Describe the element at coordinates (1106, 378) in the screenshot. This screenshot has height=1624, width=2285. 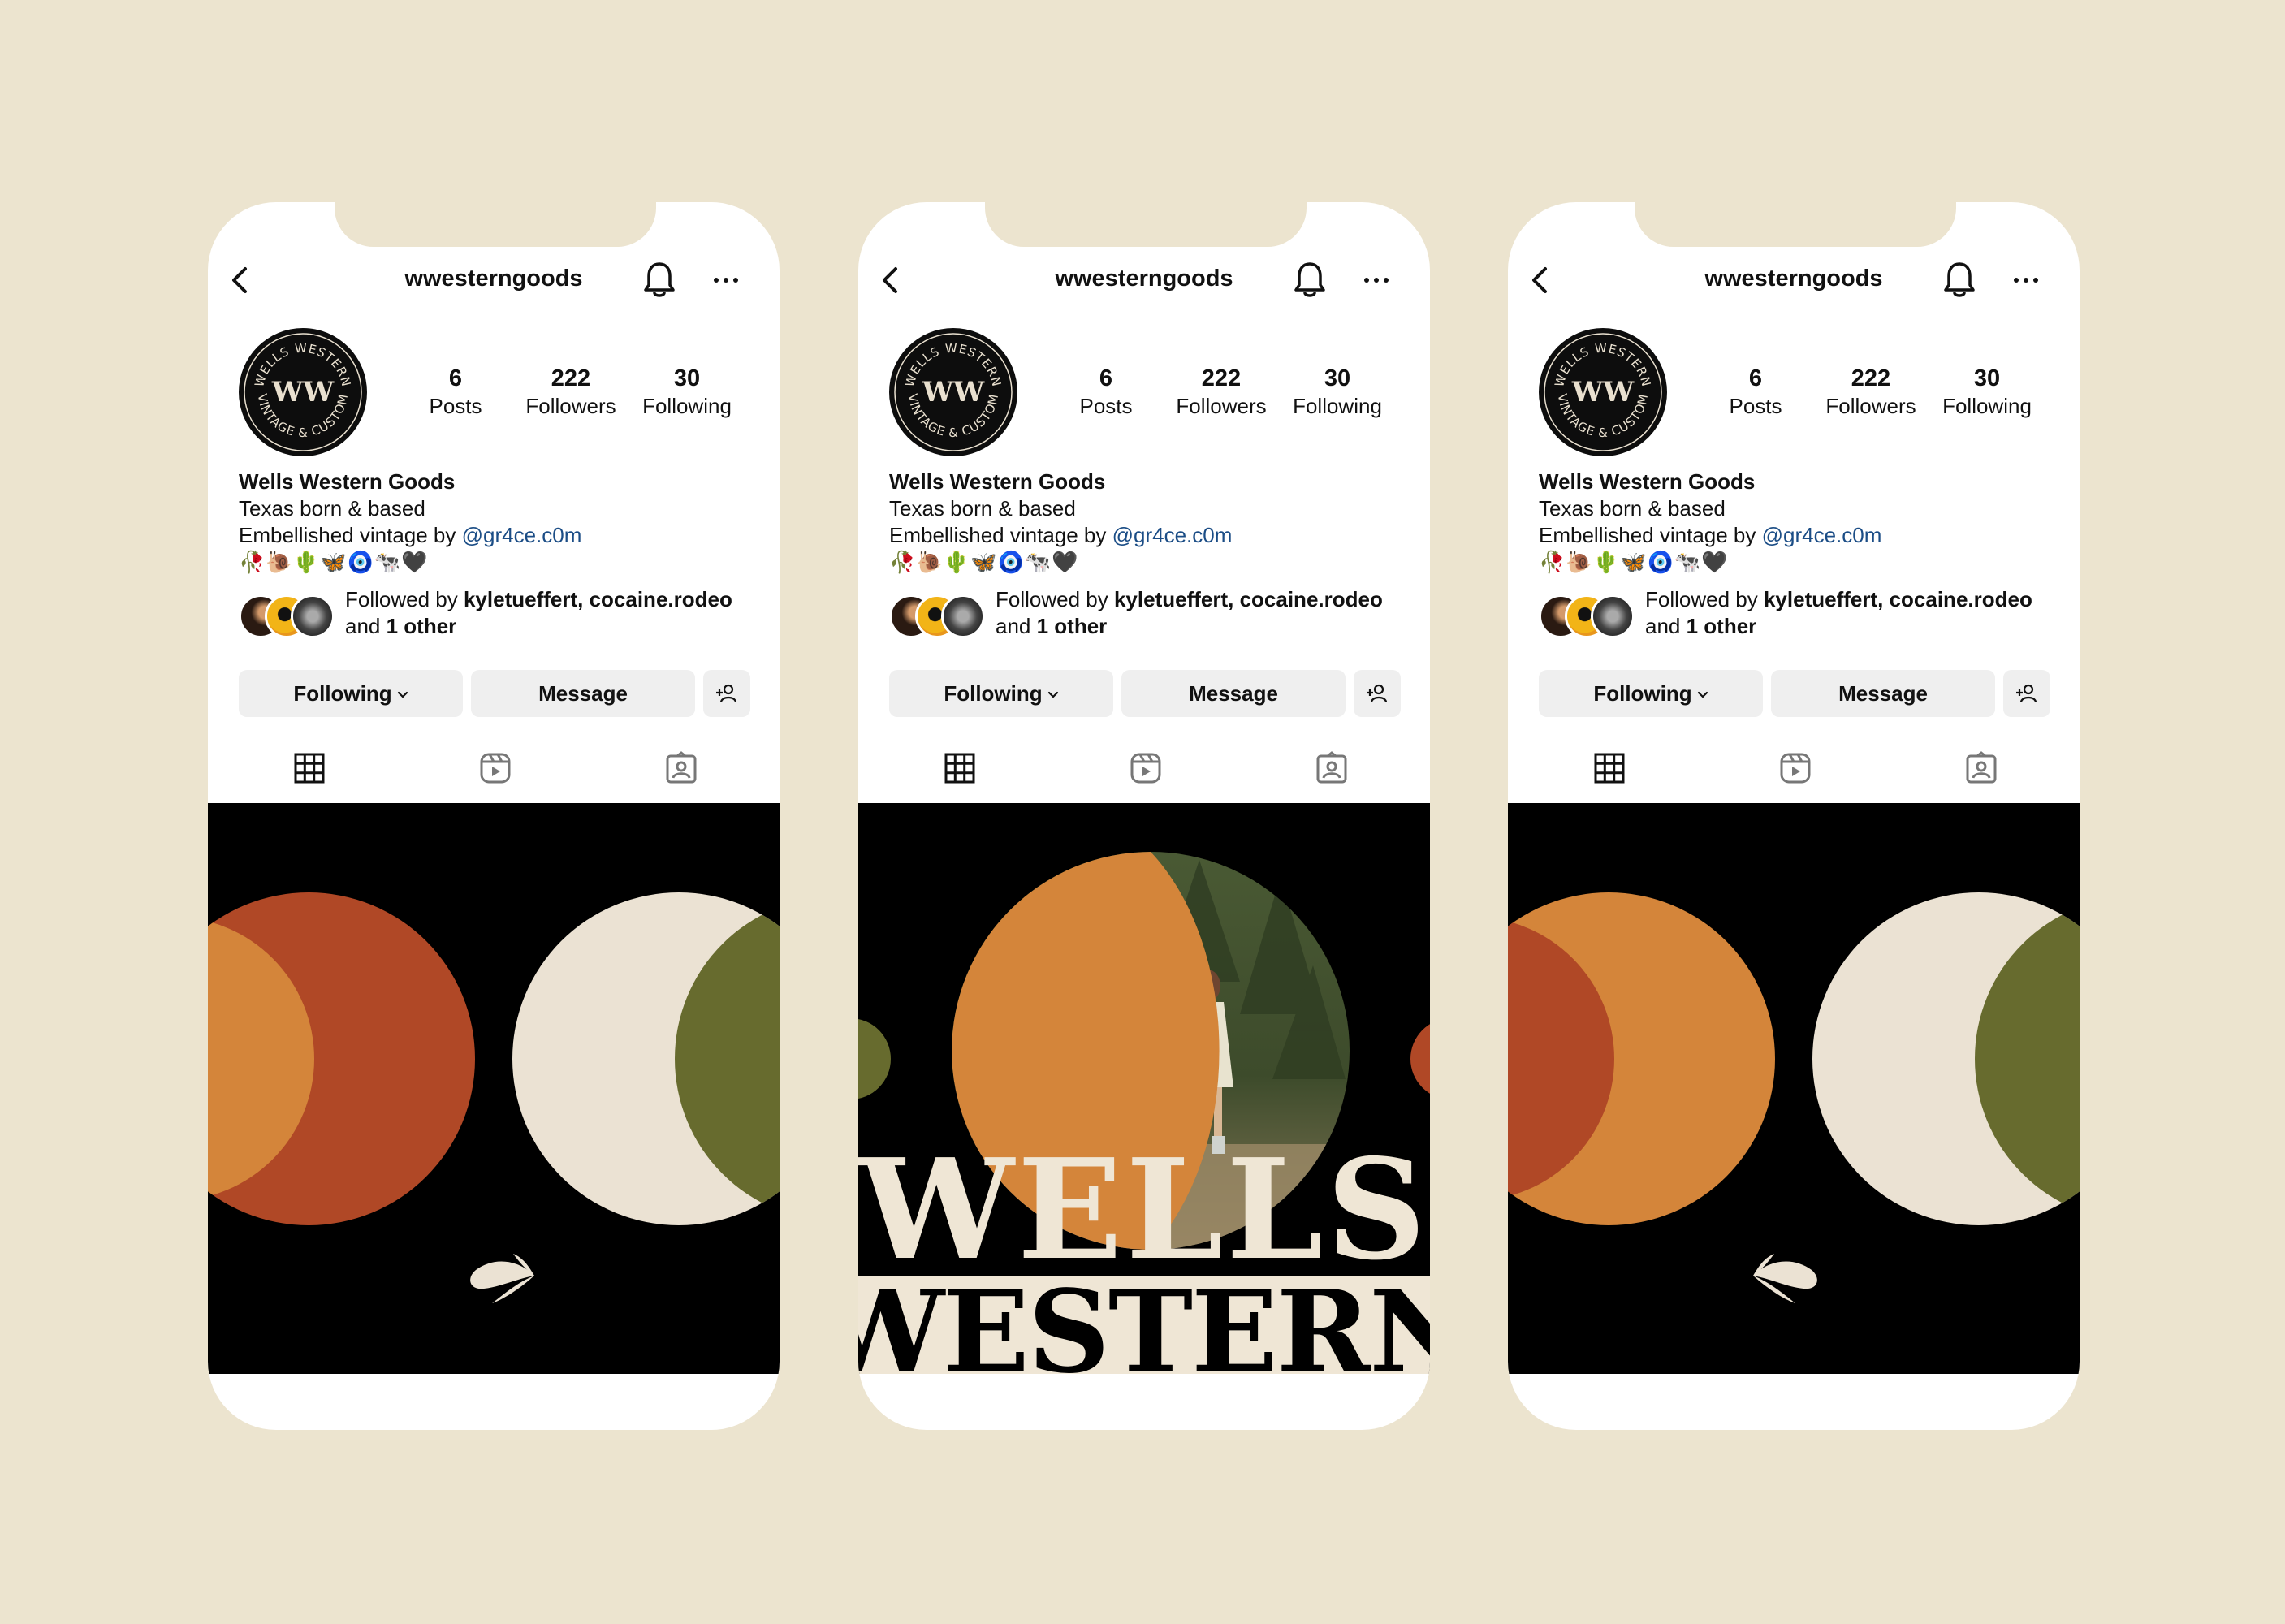
I see `posts-count: 6` at that location.